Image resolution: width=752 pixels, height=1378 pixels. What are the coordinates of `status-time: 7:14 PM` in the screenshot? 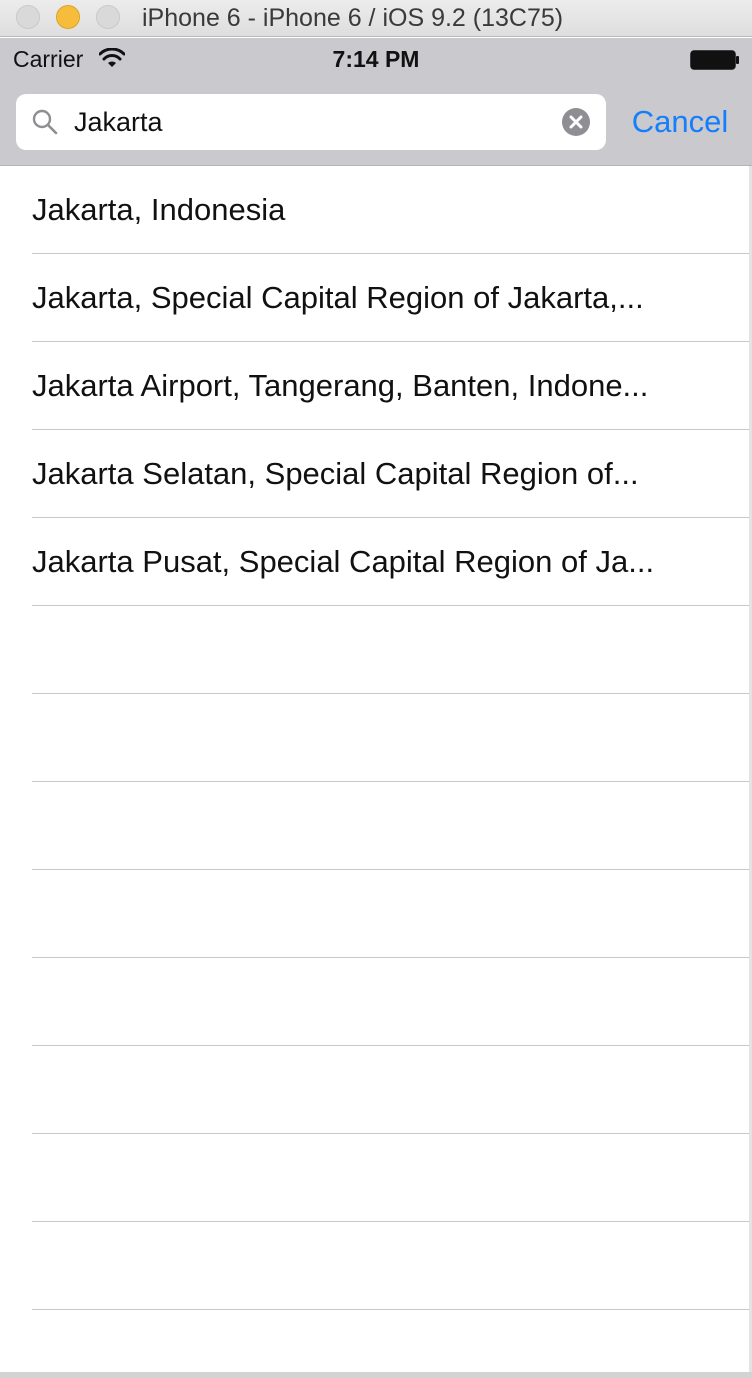 It's located at (376, 59).